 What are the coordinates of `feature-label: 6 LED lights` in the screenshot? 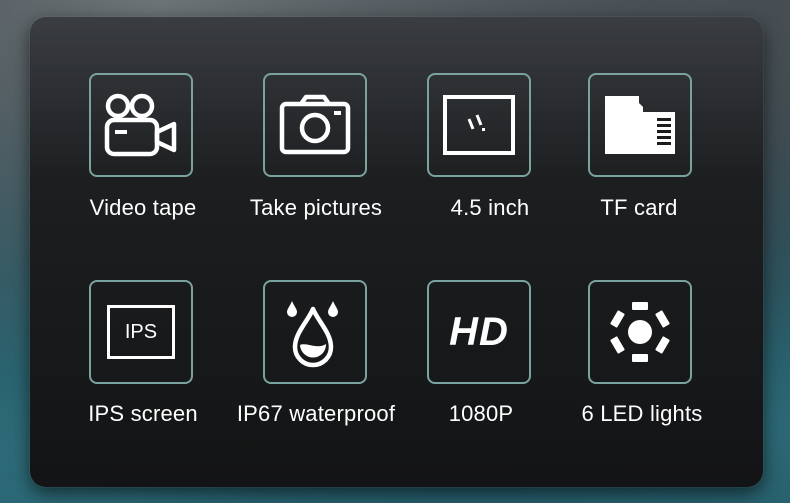 It's located at (642, 413).